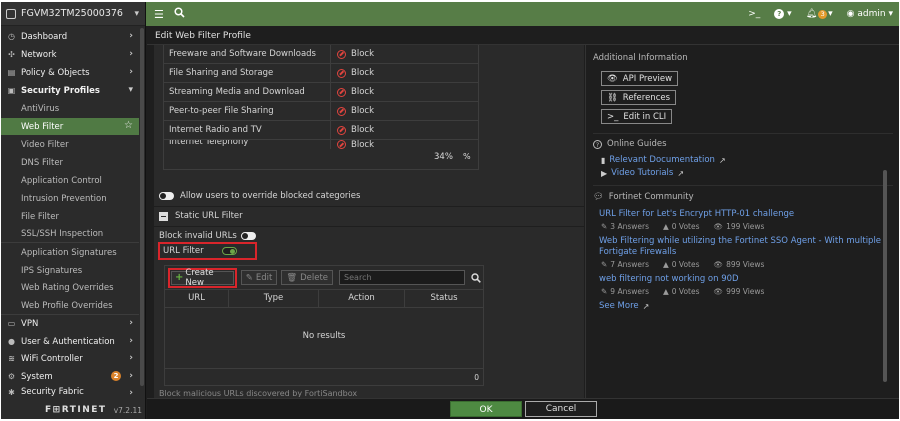  Describe the element at coordinates (229, 251) in the screenshot. I see `url-filter-toggle` at that location.